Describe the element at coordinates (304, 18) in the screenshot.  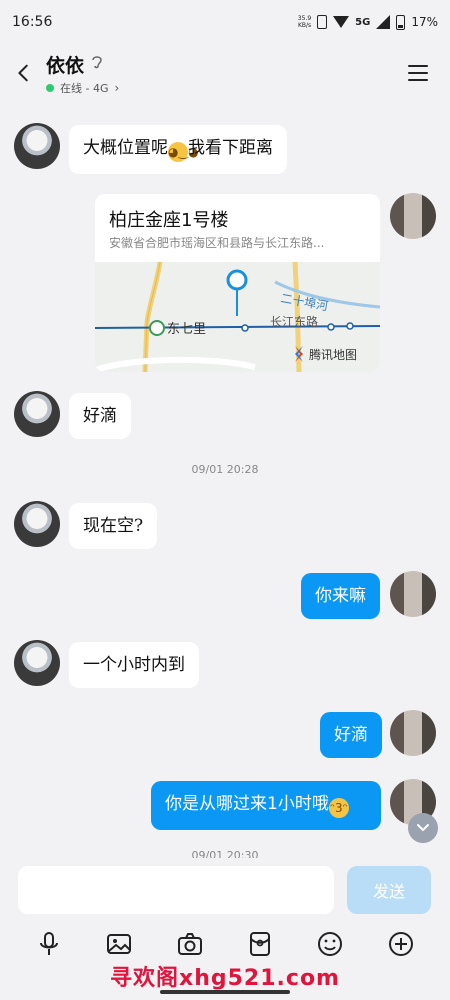
I see `net-speed-value: 35.9` at that location.